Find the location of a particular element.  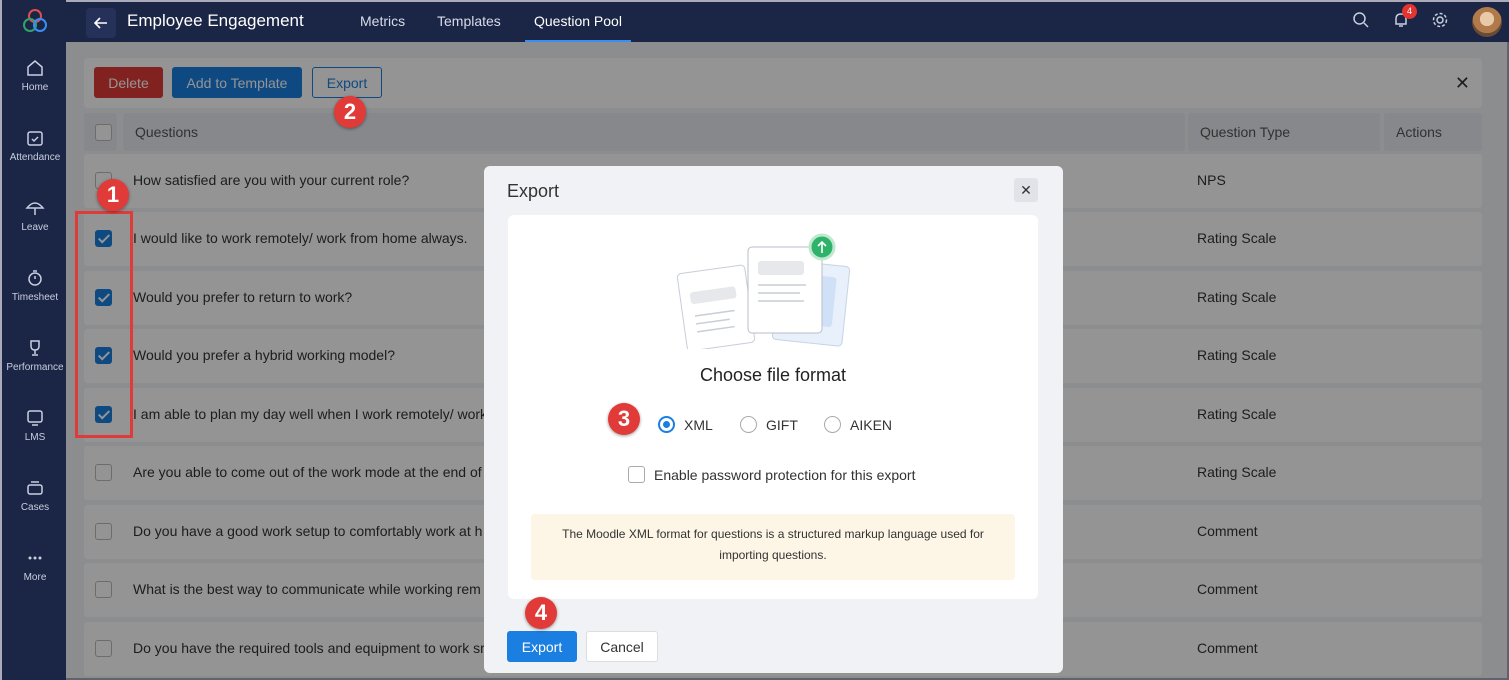

export-documents-illustration is located at coordinates (763, 291).